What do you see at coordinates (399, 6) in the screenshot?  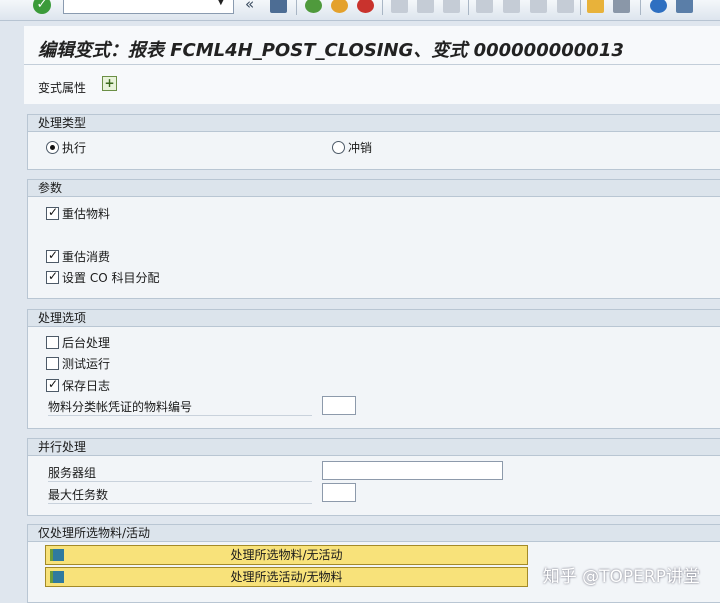 I see `print-icon` at bounding box center [399, 6].